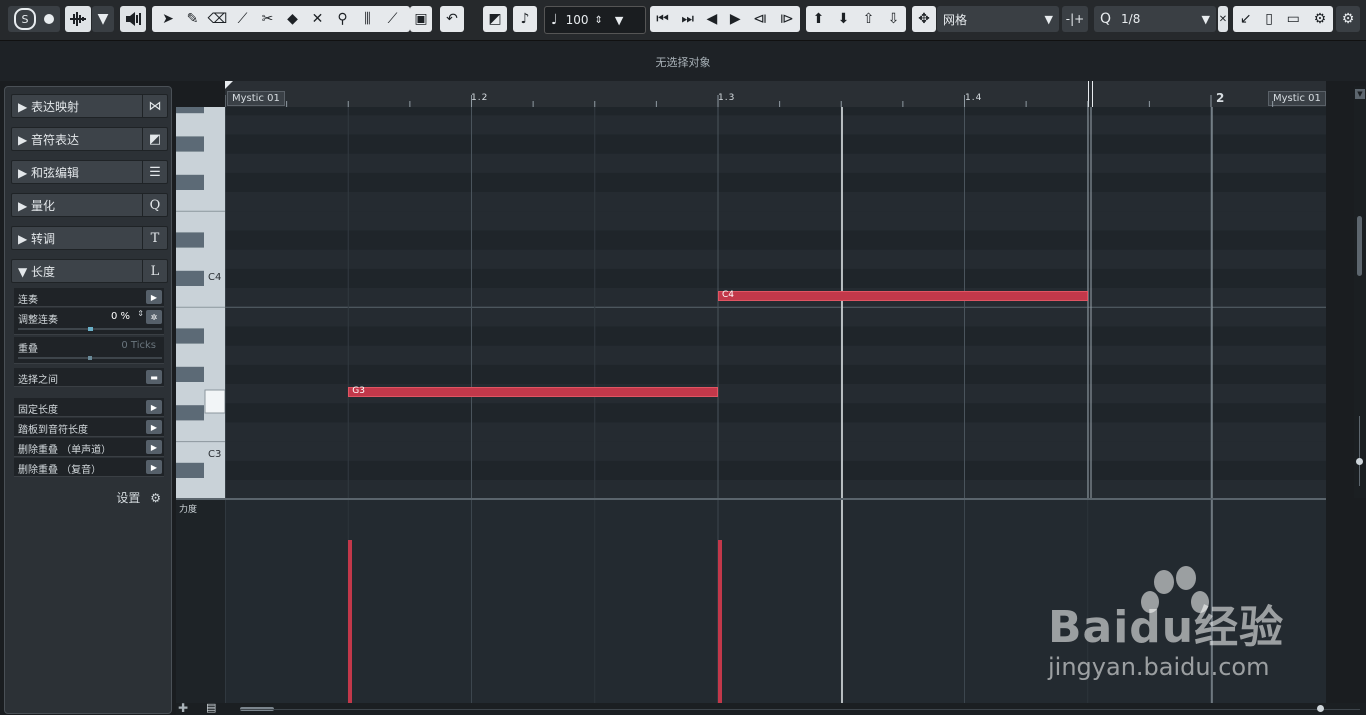 Image resolution: width=1366 pixels, height=715 pixels. Describe the element at coordinates (1360, 292) in the screenshot. I see `vertical-scrollbar: ▼` at that location.